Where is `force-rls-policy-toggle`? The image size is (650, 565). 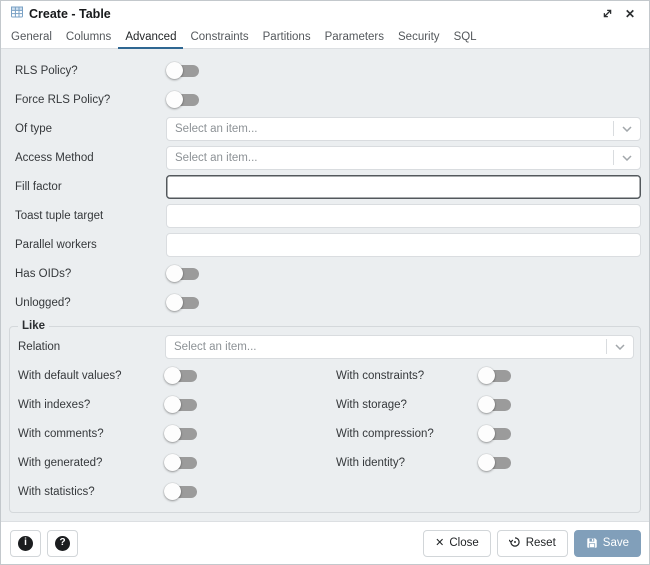
force-rls-policy-toggle is located at coordinates (183, 99).